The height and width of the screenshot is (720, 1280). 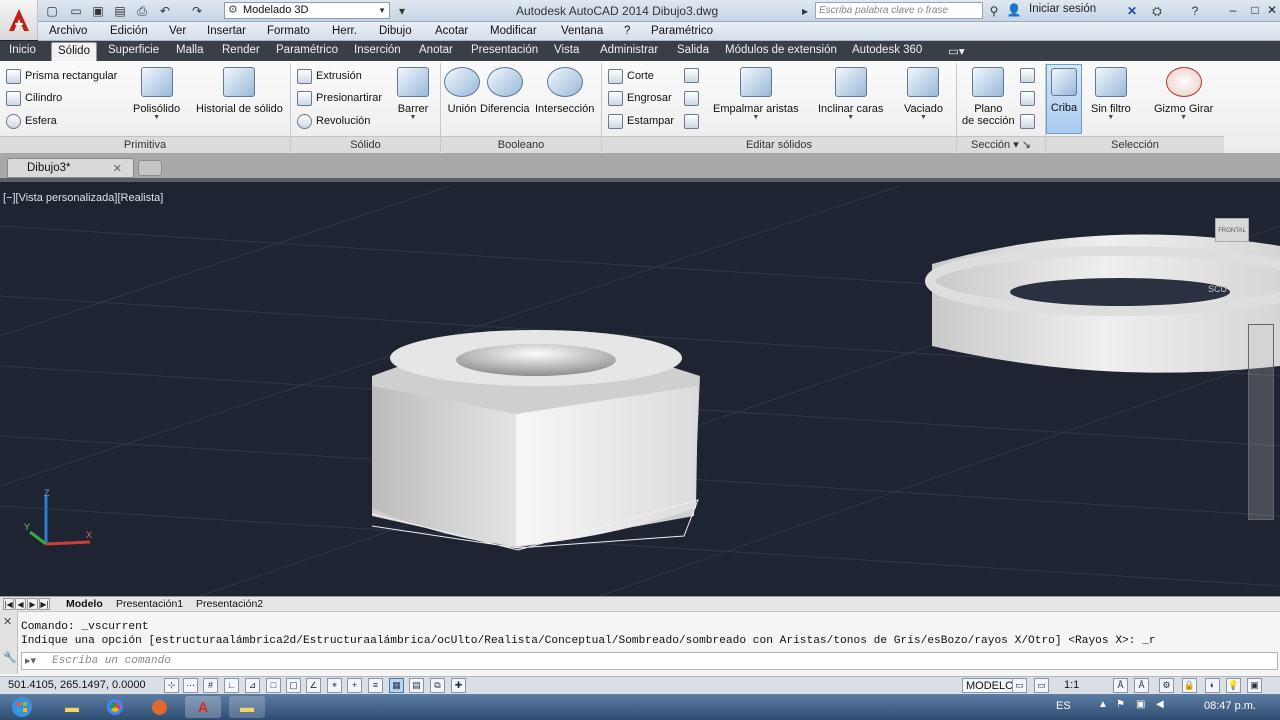 I want to click on new-icon: ▢, so click(x=52, y=11).